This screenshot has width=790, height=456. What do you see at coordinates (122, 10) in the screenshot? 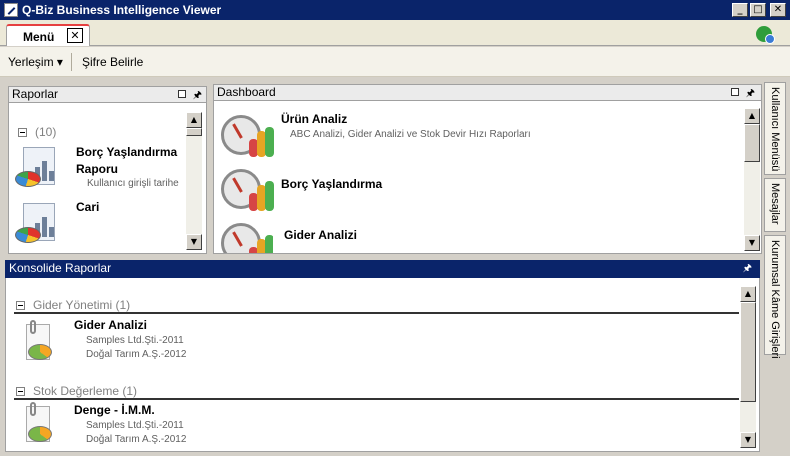
I see `window-title: Q-Biz Business Intelligence Viewer` at bounding box center [122, 10].